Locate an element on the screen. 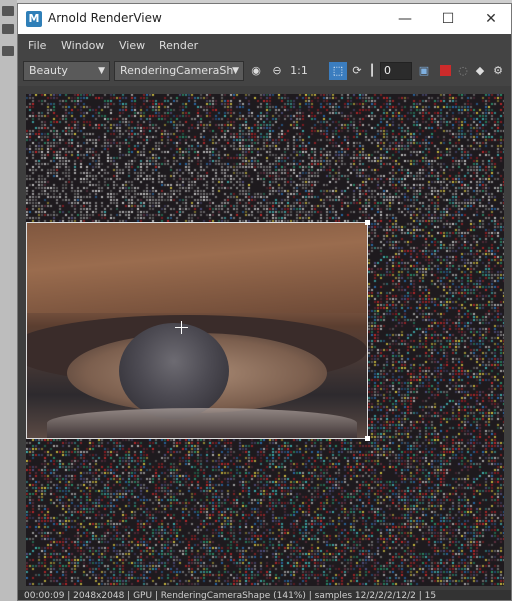 Image resolution: width=512 pixels, height=601 pixels. stop-button is located at coordinates (445, 71).